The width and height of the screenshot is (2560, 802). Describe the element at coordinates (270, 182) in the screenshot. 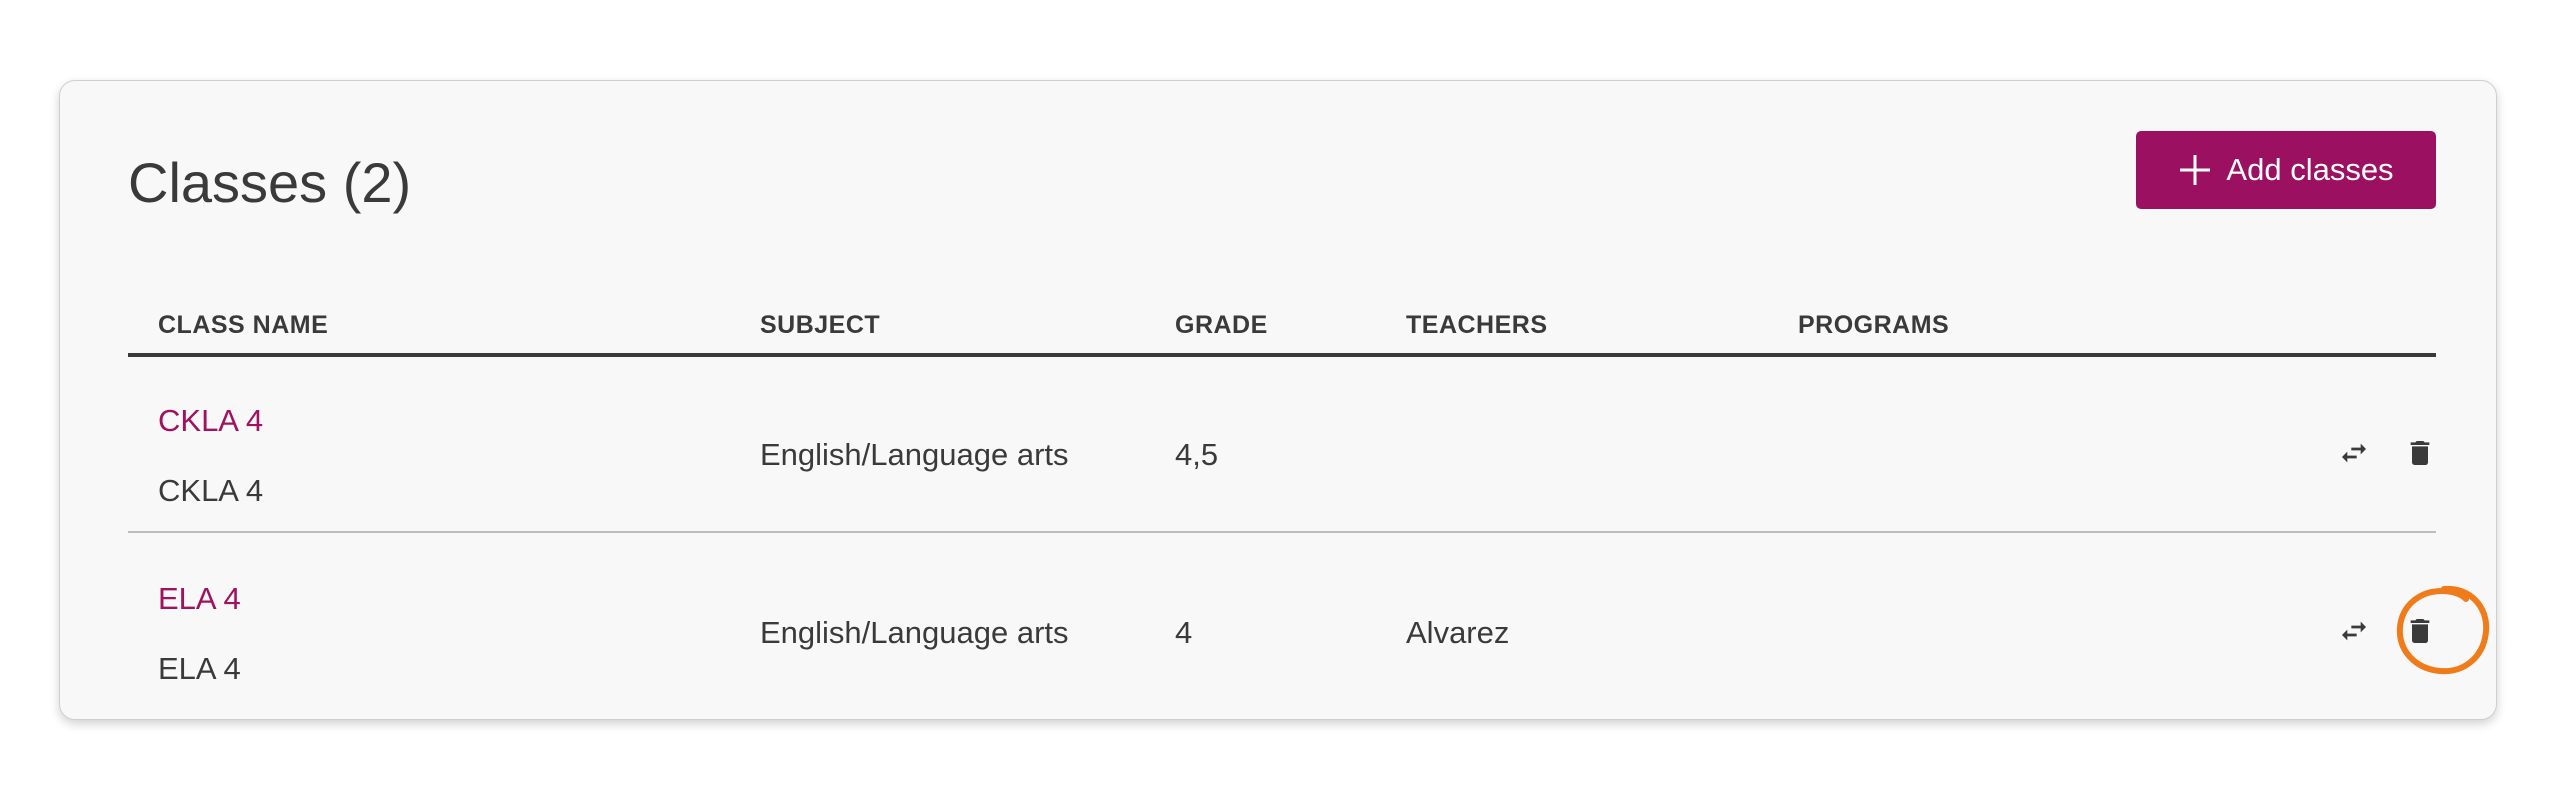

I see `page-title: Classes (2)` at that location.